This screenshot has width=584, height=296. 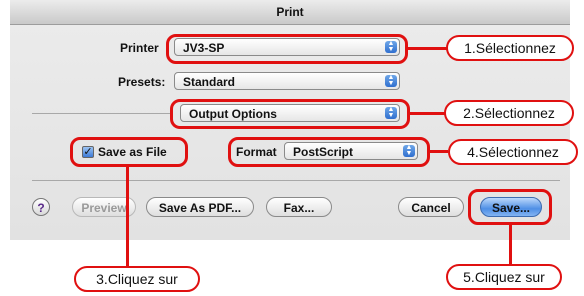 I want to click on callout-3: 3.Cliquez sur, so click(x=137, y=279).